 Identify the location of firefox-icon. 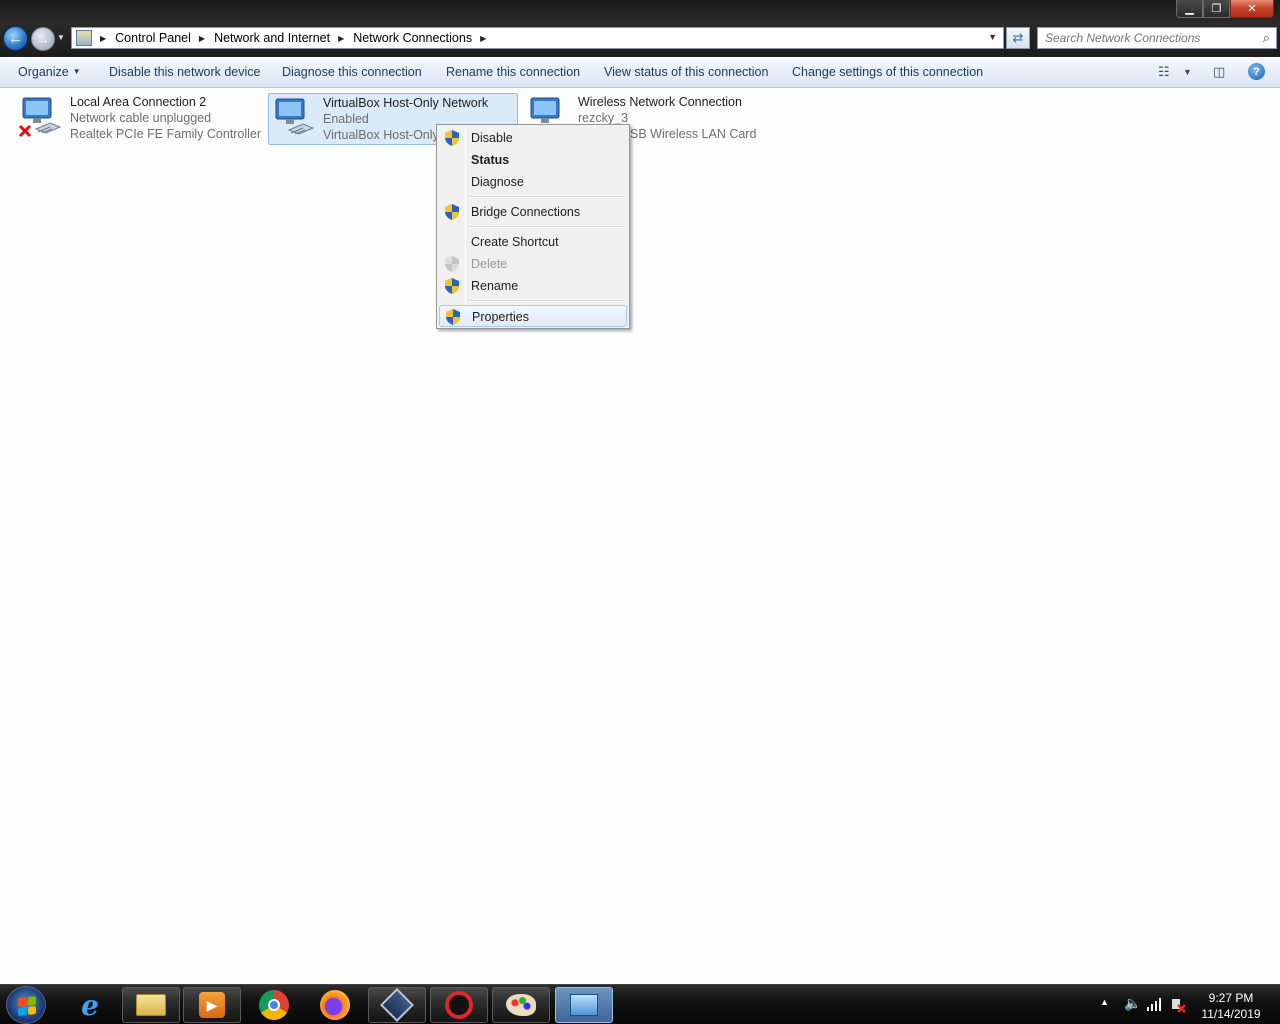
(335, 1005).